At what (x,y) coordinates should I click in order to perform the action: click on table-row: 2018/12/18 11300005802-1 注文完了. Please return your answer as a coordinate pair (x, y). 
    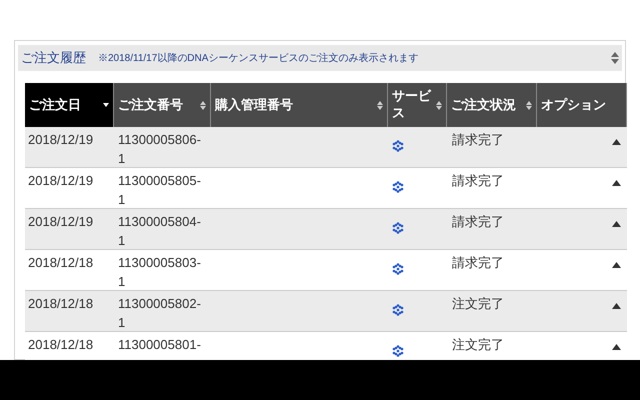
    Looking at the image, I should click on (326, 311).